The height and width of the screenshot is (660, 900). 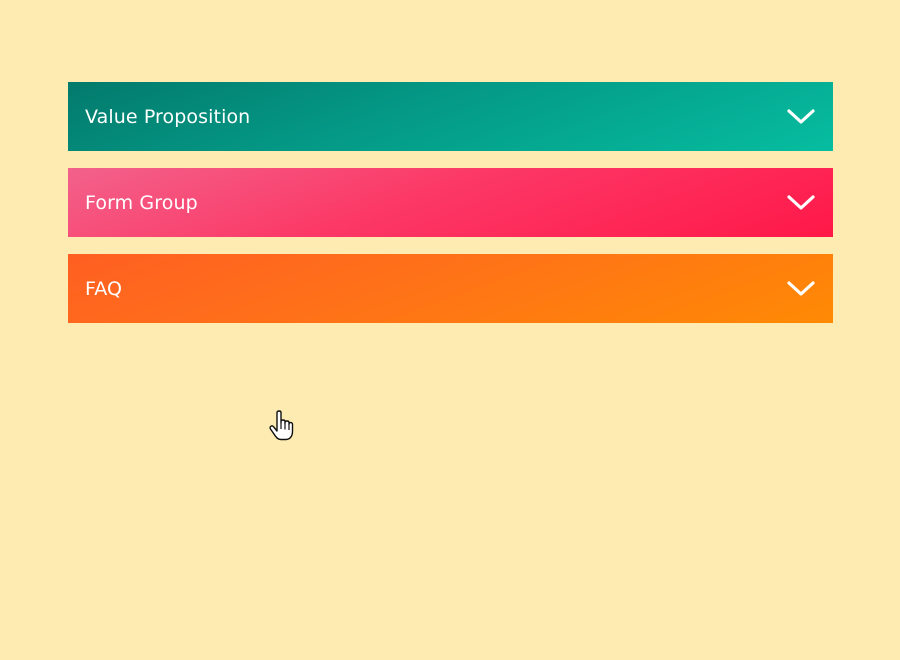 I want to click on hand-pointer-icon, so click(x=281, y=425).